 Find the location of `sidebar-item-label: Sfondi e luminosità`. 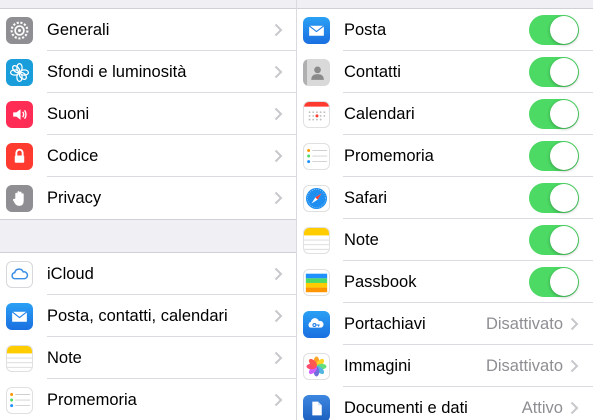

sidebar-item-label: Sfondi e luminosità is located at coordinates (117, 71).